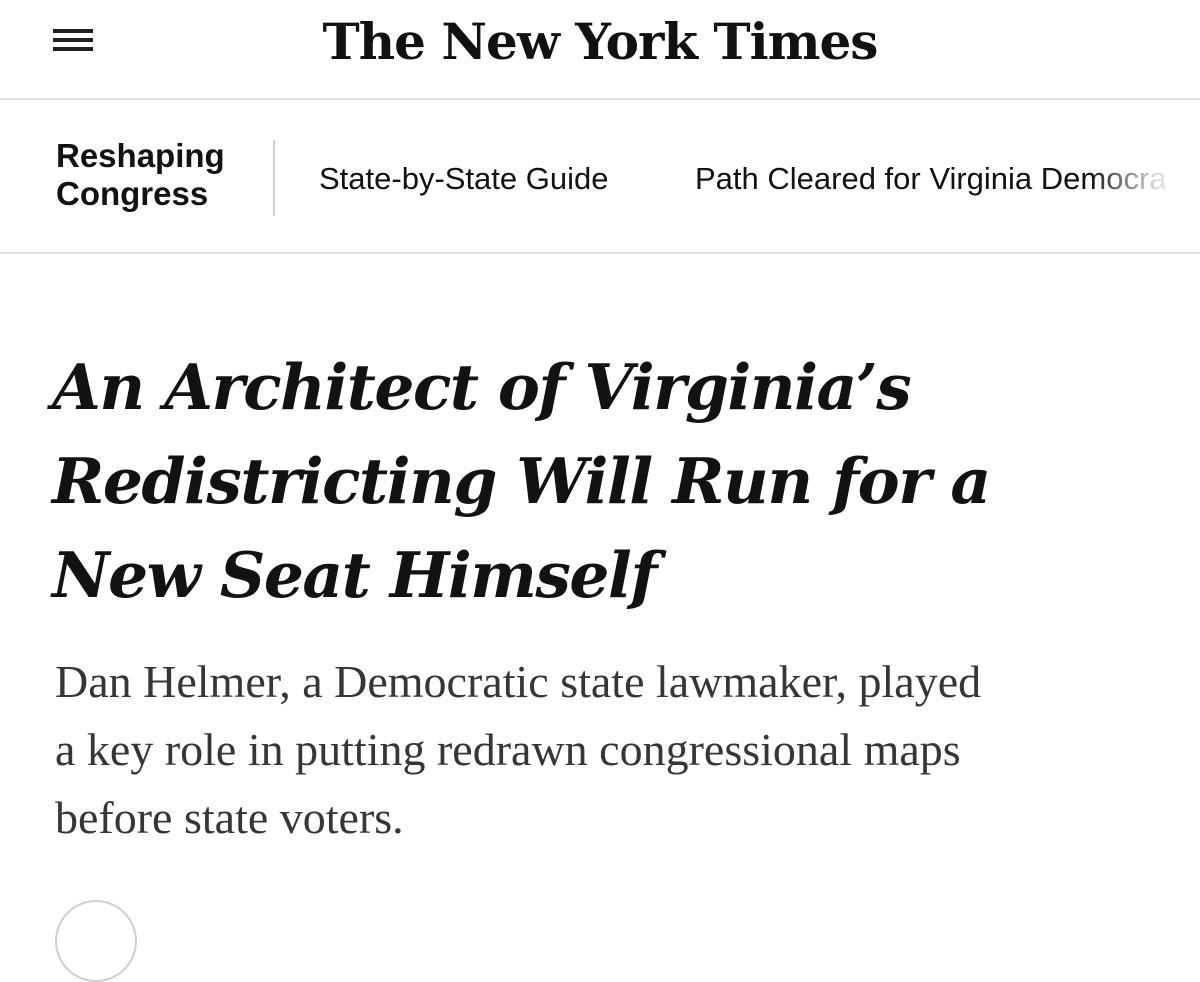  I want to click on headline-line: Redistricting Will Run for a, so click(521, 481).